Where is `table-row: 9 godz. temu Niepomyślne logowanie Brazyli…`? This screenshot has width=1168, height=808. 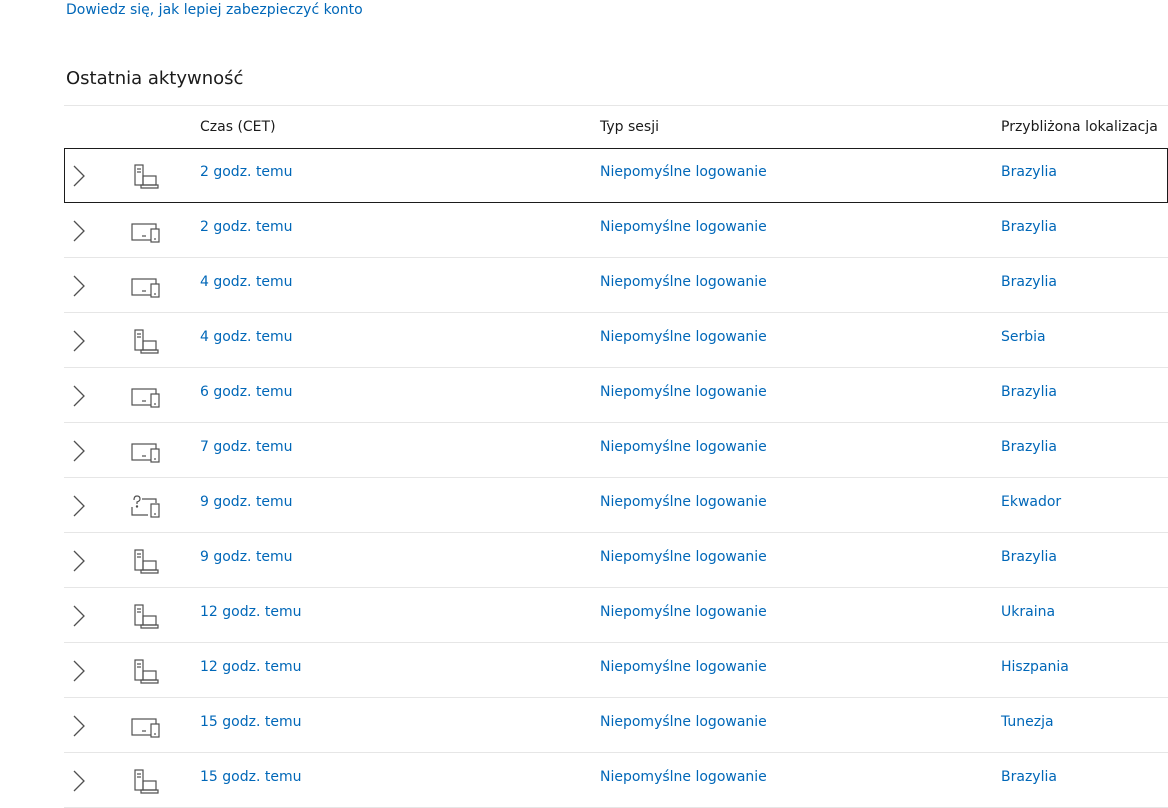
table-row: 9 godz. temu Niepomyślne logowanie Brazyli… is located at coordinates (616, 560).